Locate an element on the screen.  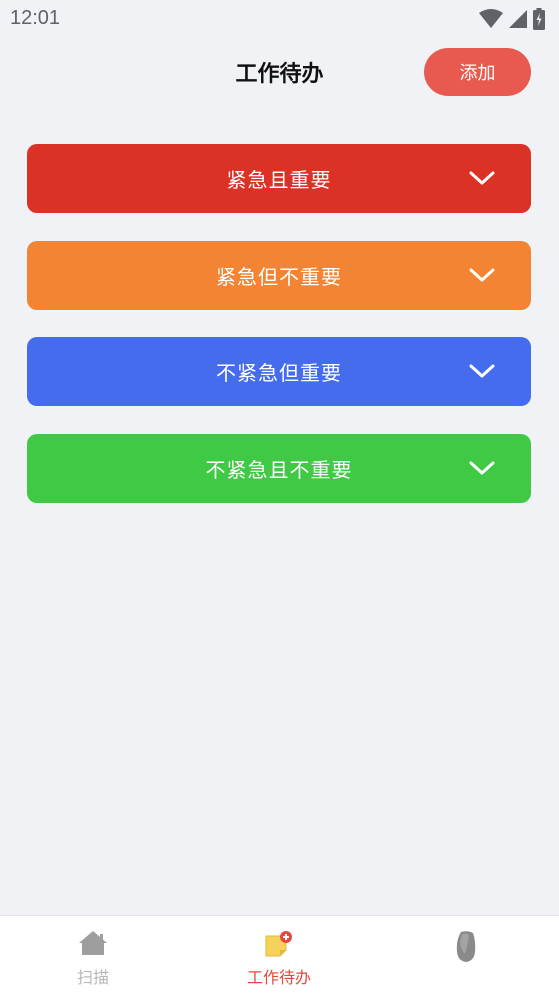
category-not-urgent-important: 不紧急但重要 is located at coordinates (279, 371).